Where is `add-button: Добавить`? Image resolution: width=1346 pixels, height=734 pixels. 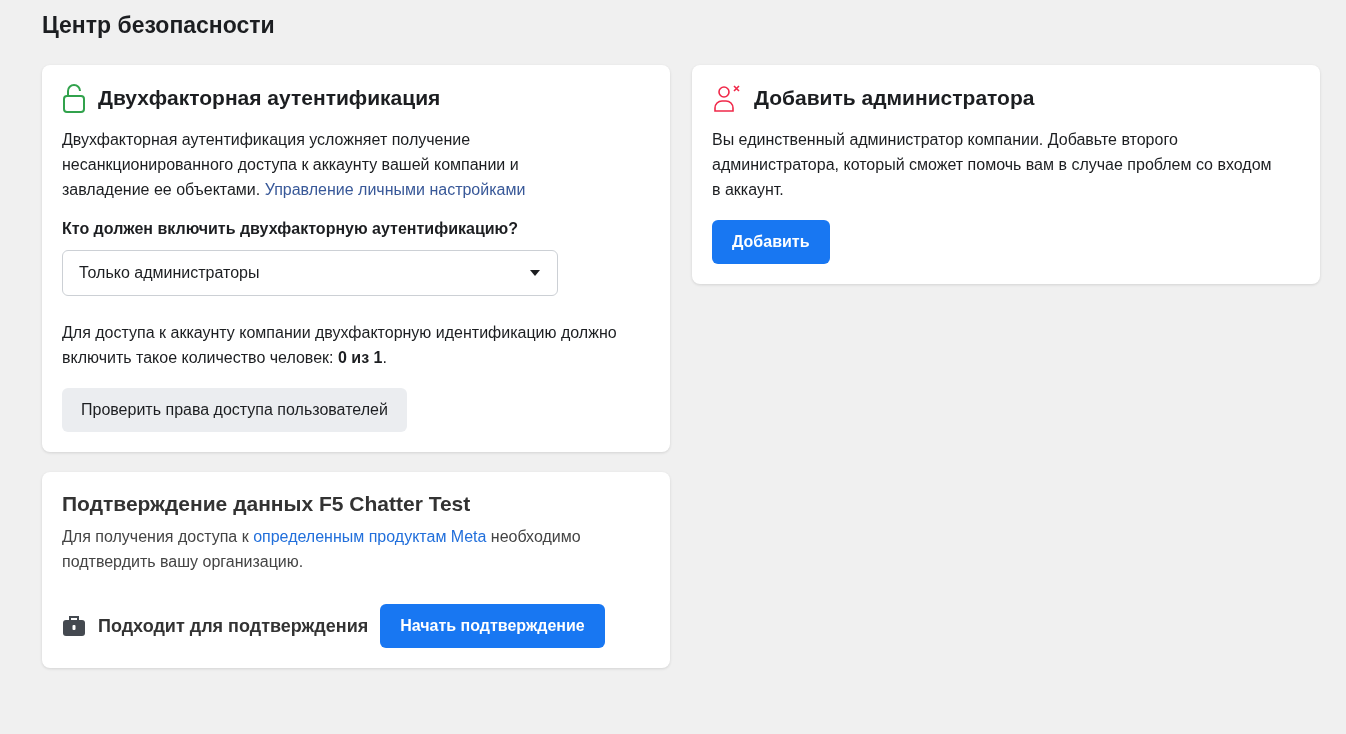
add-button: Добавить is located at coordinates (771, 242).